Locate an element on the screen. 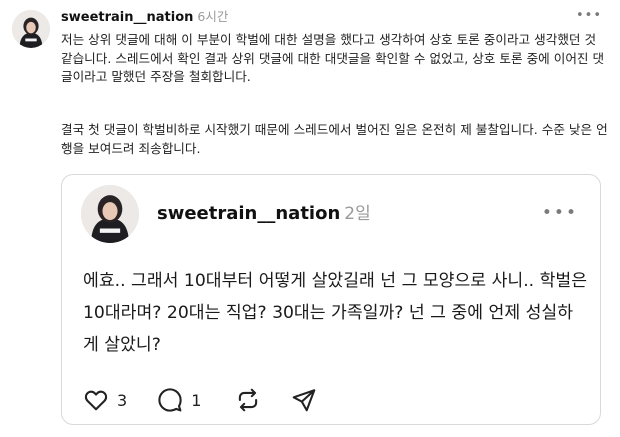  like-button: 3 is located at coordinates (105, 400).